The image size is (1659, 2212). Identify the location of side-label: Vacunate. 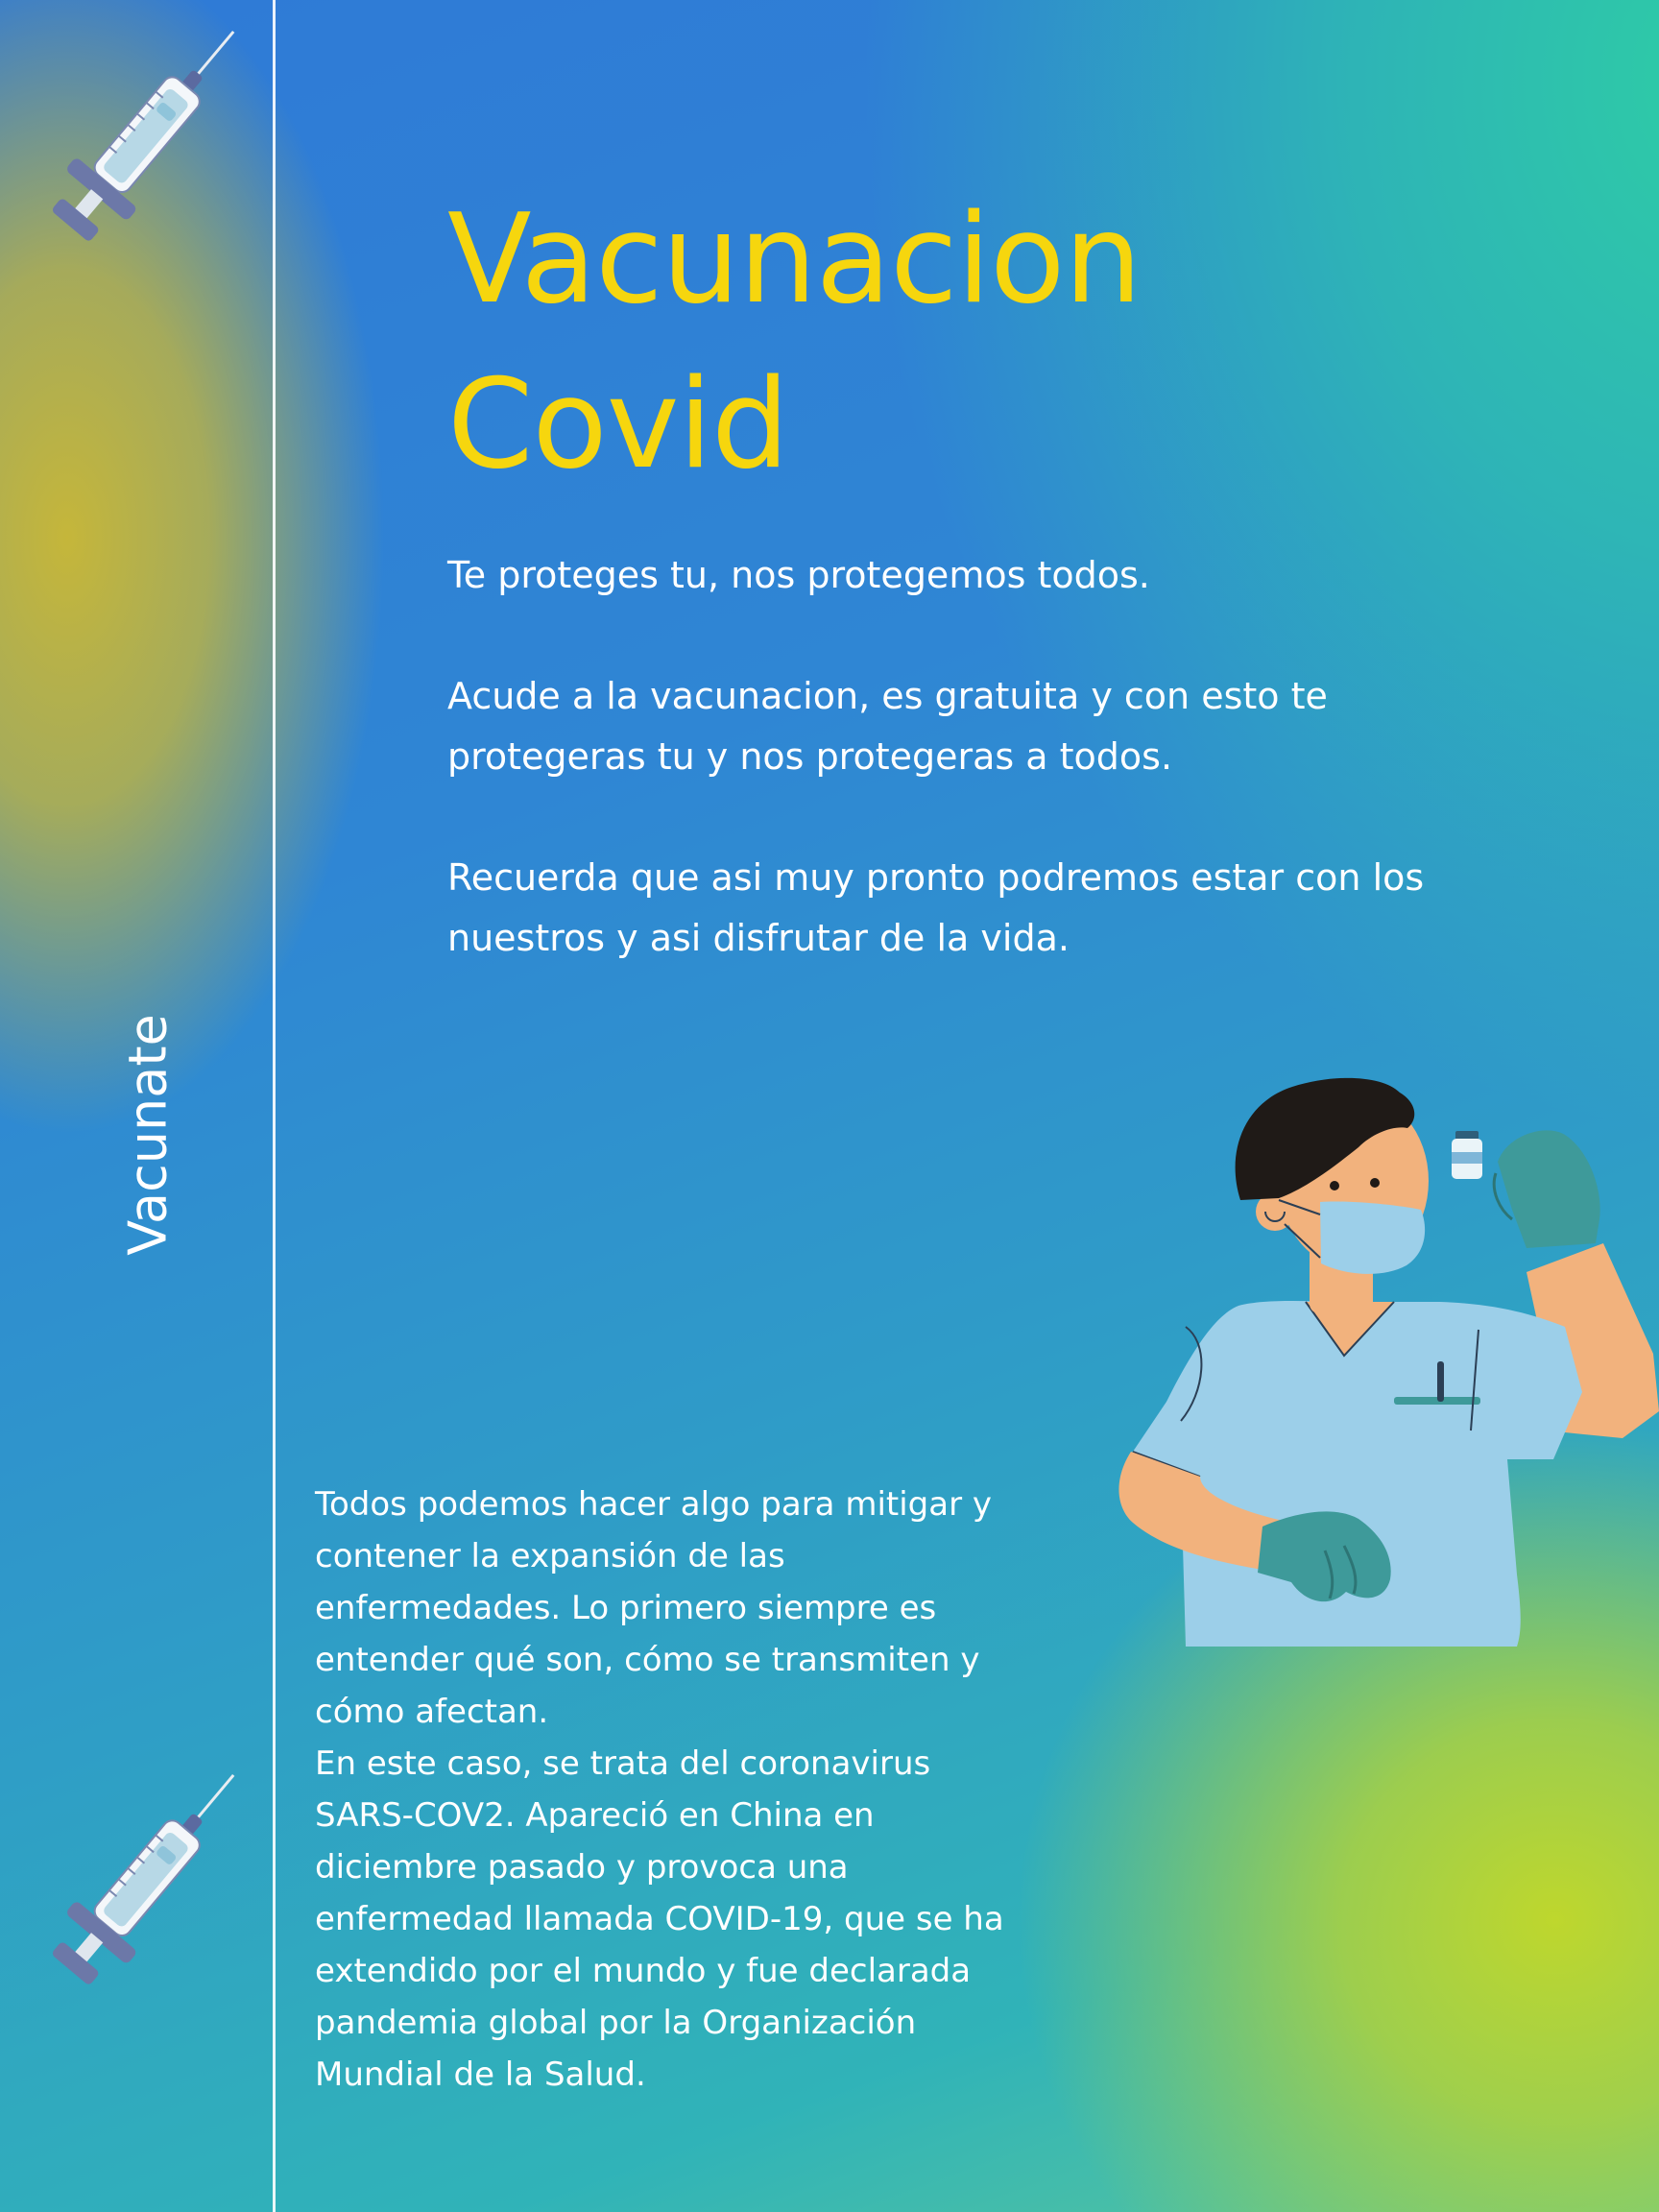
(148, 1135).